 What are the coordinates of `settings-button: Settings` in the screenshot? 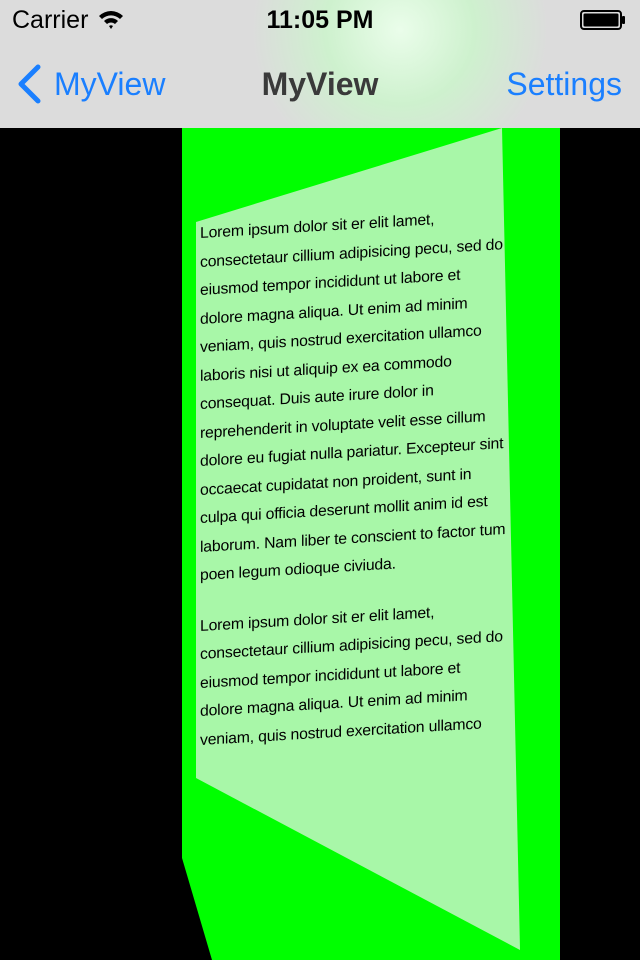 It's located at (564, 84).